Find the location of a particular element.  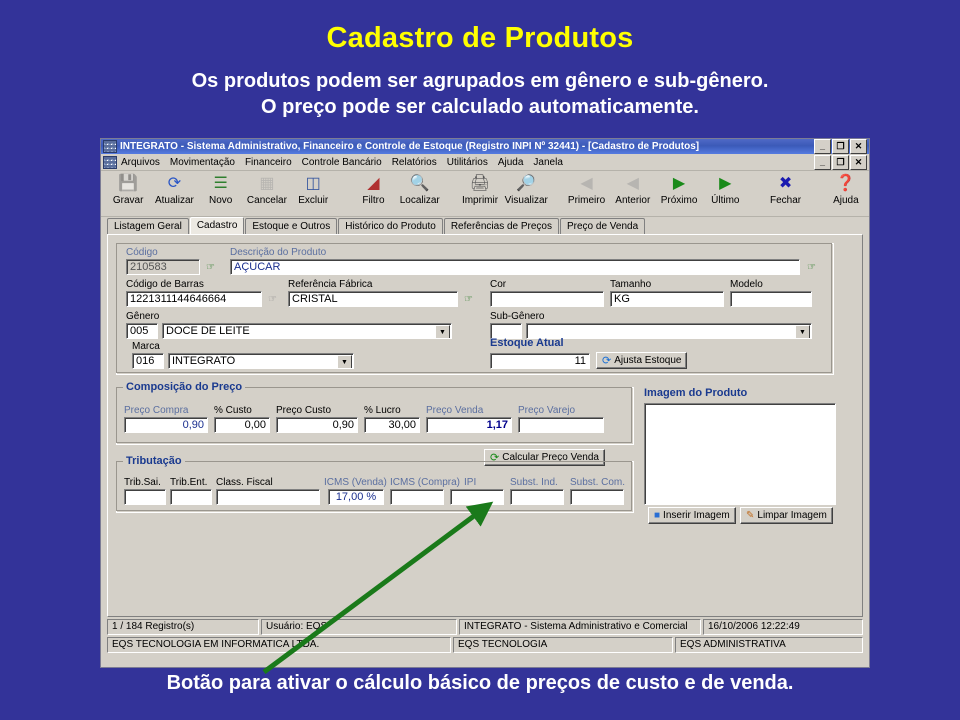

toolbar-button-imprimir: 🖨 Imprimir is located at coordinates (480, 190).